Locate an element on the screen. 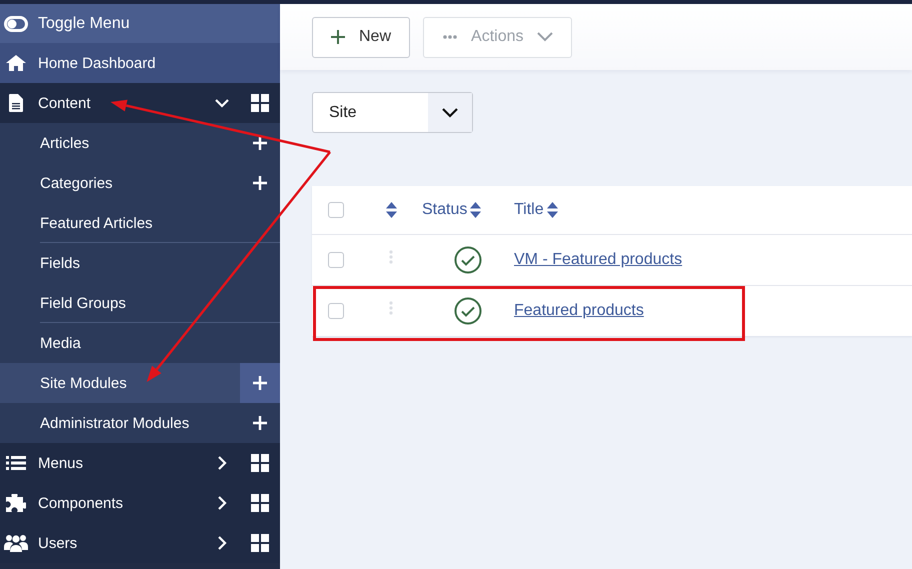 The width and height of the screenshot is (912, 569). ellipsis-icon is located at coordinates (450, 37).